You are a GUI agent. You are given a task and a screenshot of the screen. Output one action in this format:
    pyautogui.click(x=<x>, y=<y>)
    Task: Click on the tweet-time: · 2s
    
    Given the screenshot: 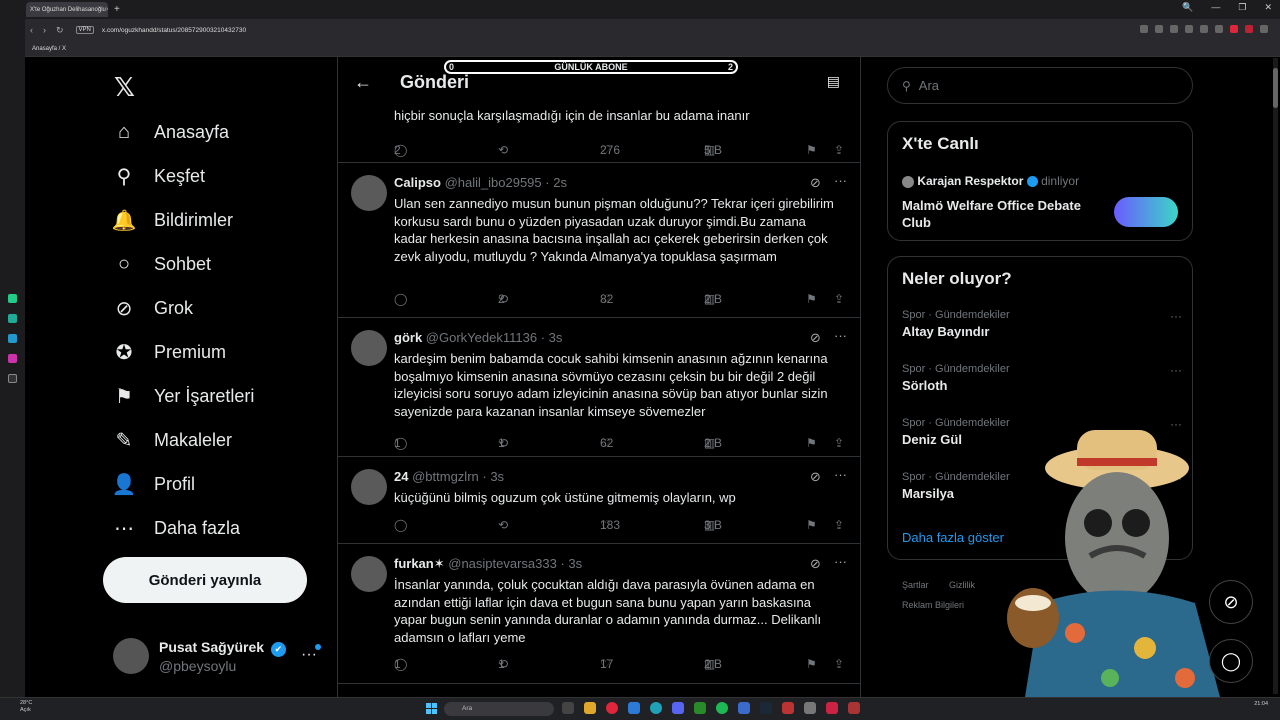 What is the action you would take?
    pyautogui.click(x=556, y=182)
    